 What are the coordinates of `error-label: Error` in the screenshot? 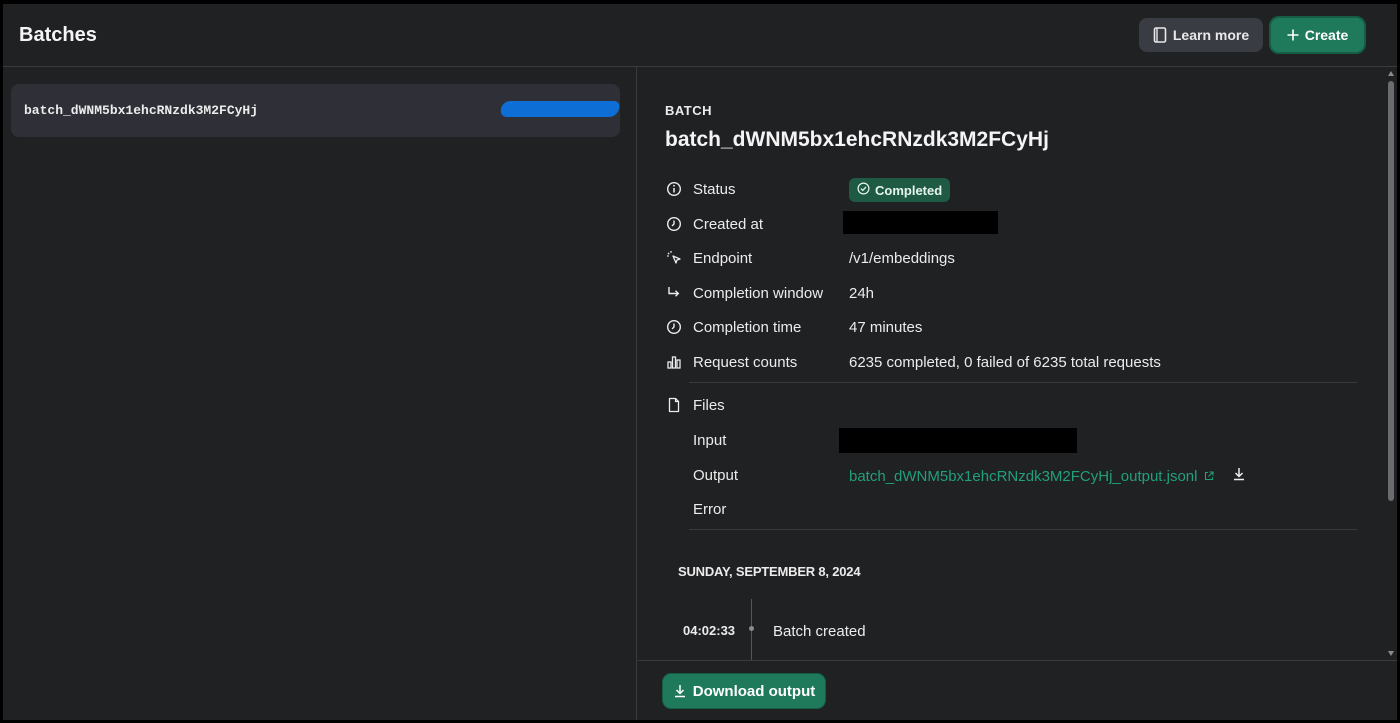 It's located at (710, 509).